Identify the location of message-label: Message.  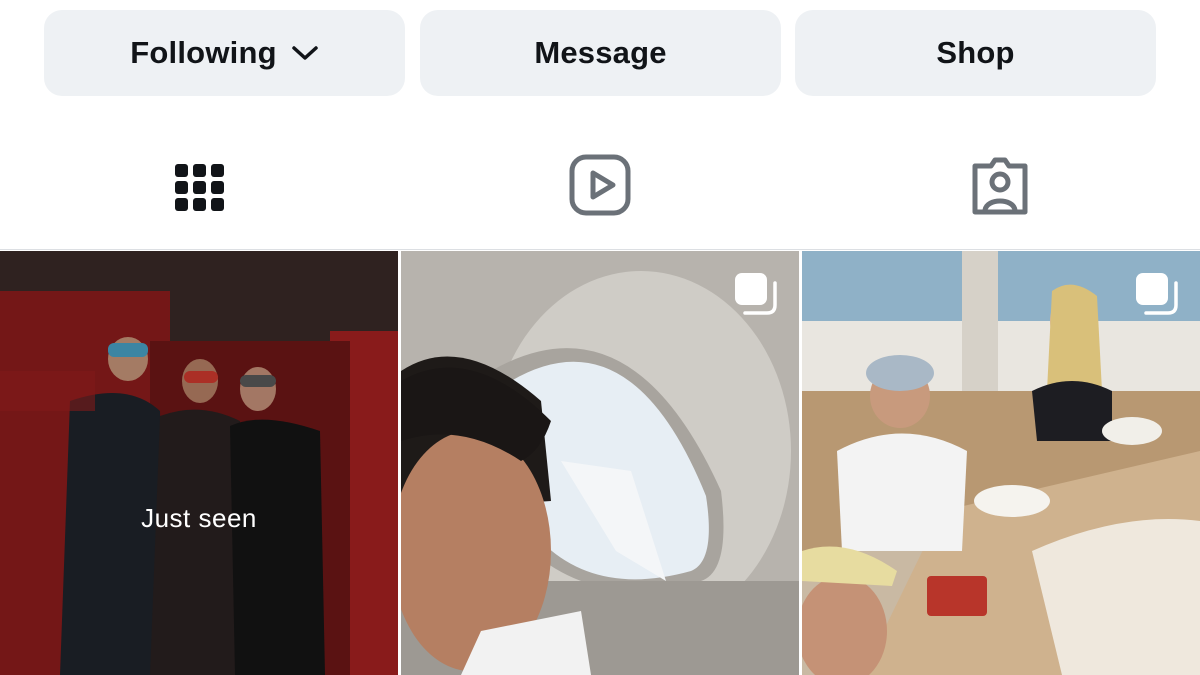
(600, 52).